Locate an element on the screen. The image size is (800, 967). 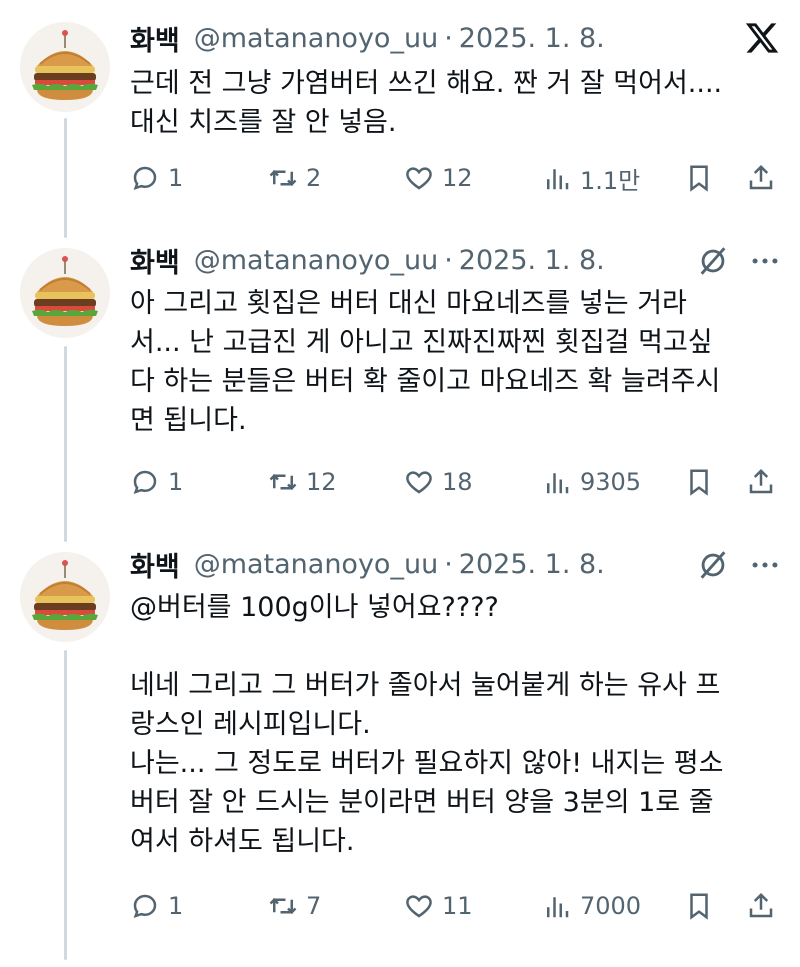
repost-count: 7 is located at coordinates (314, 906).